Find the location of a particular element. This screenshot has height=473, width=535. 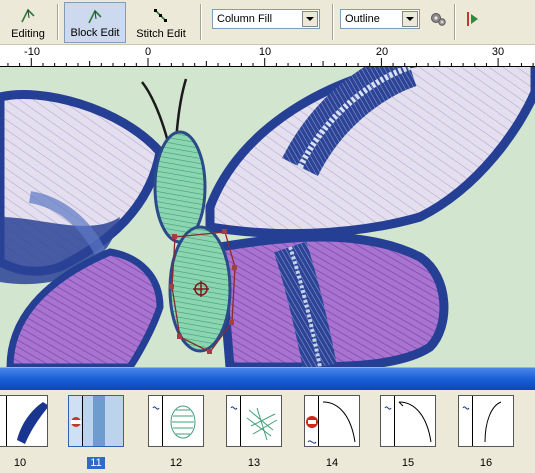

outline-type-select: Outline is located at coordinates (380, 19).